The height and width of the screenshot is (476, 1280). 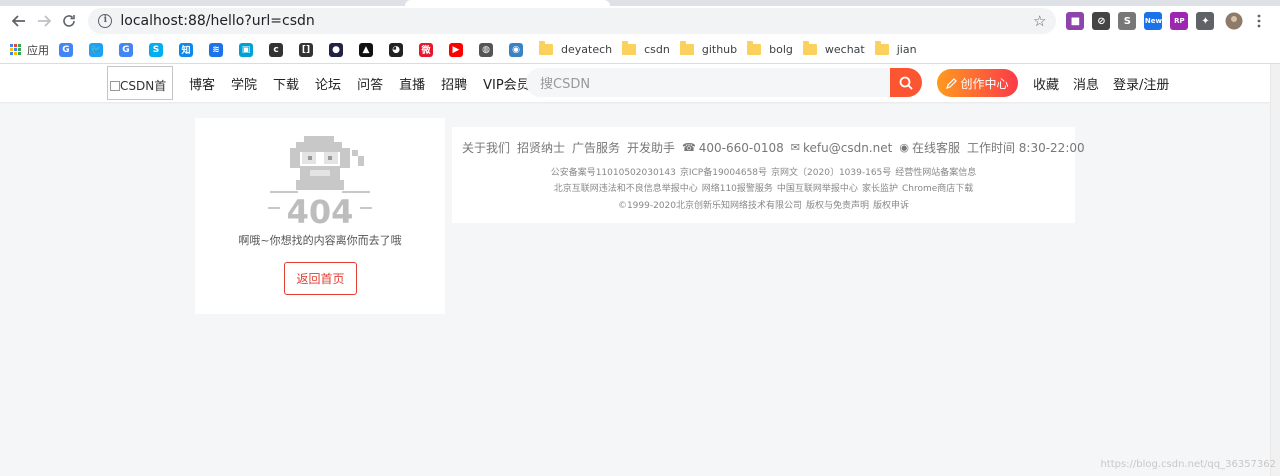 What do you see at coordinates (651, 147) in the screenshot?
I see `footer-link: 开发助手` at bounding box center [651, 147].